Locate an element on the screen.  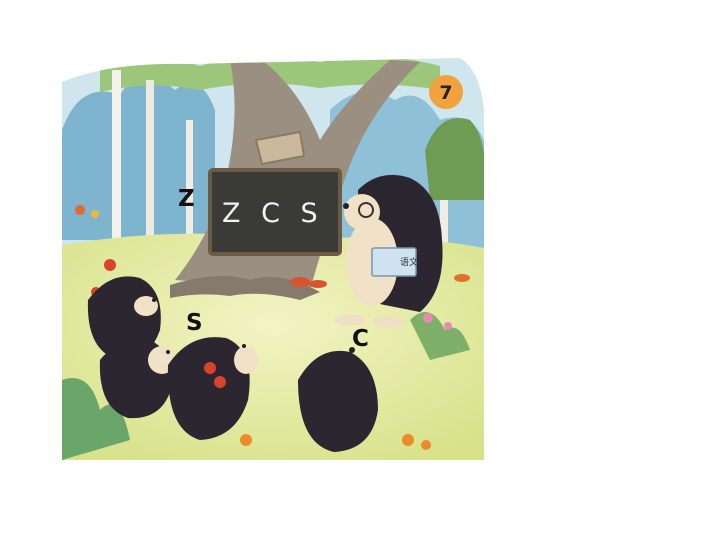
blackboard: Z C S is located at coordinates (275, 212).